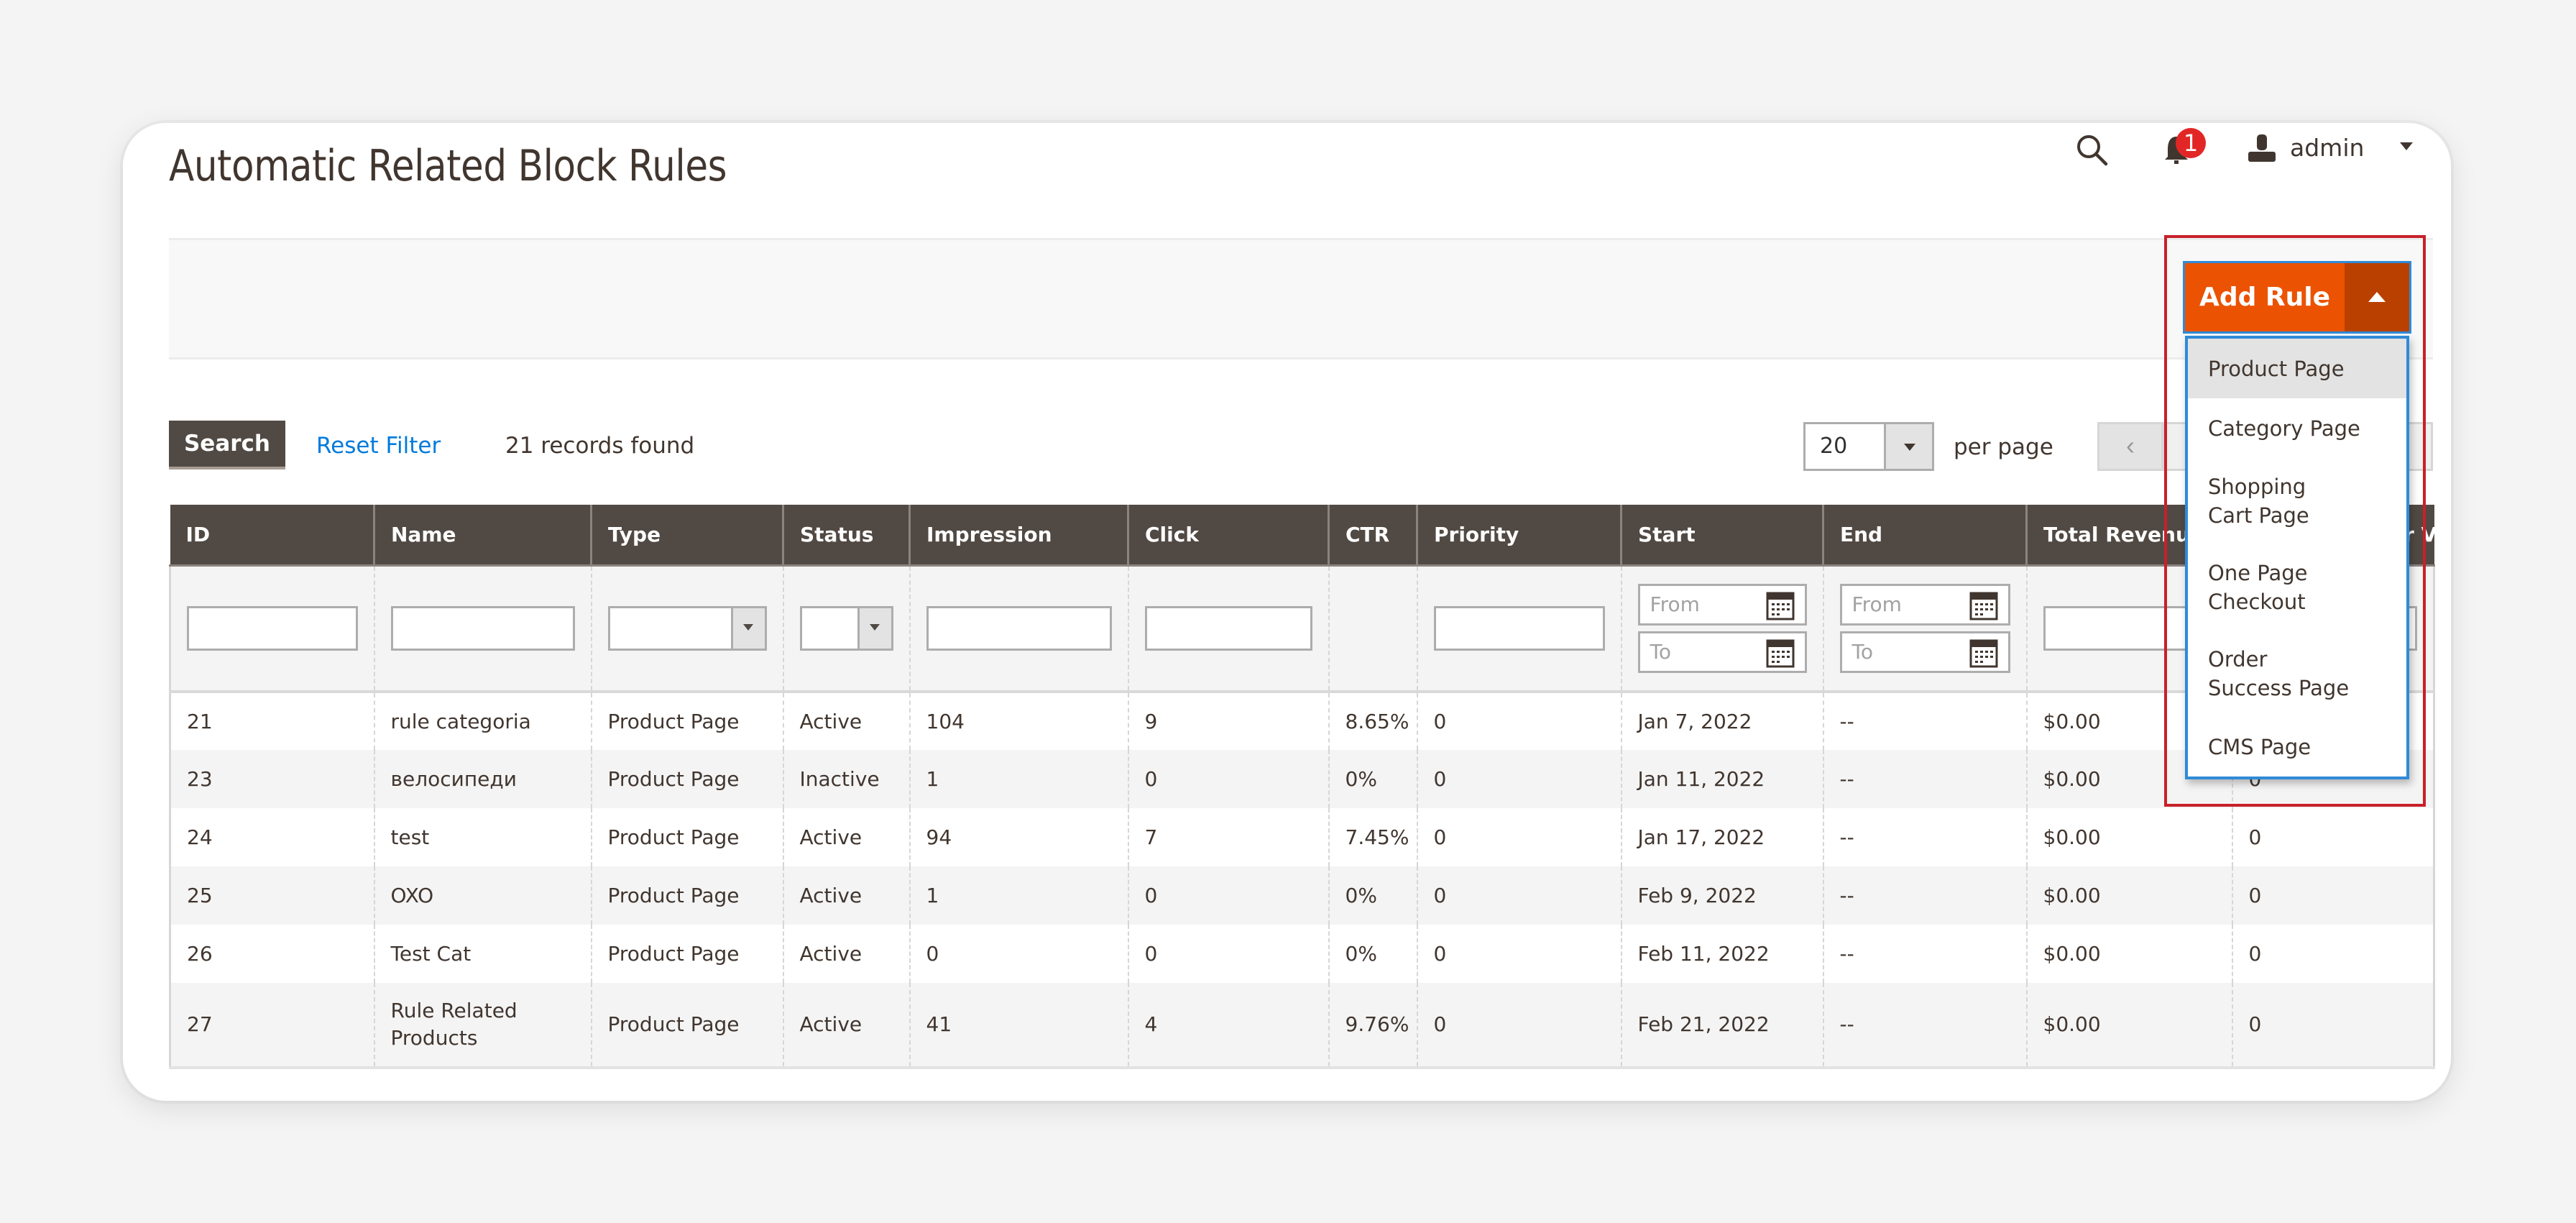 Image resolution: width=2576 pixels, height=1223 pixels. I want to click on filter-start-from: From, so click(1722, 604).